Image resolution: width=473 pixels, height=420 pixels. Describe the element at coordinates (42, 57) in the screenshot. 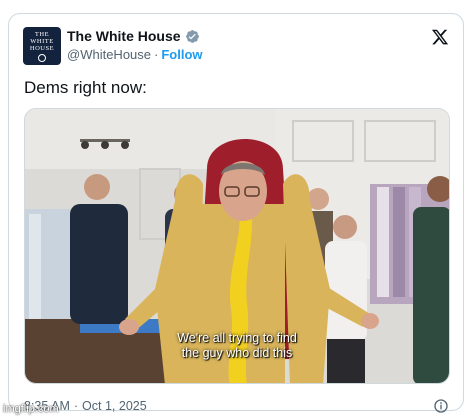

I see `avatar-seal-icon` at that location.